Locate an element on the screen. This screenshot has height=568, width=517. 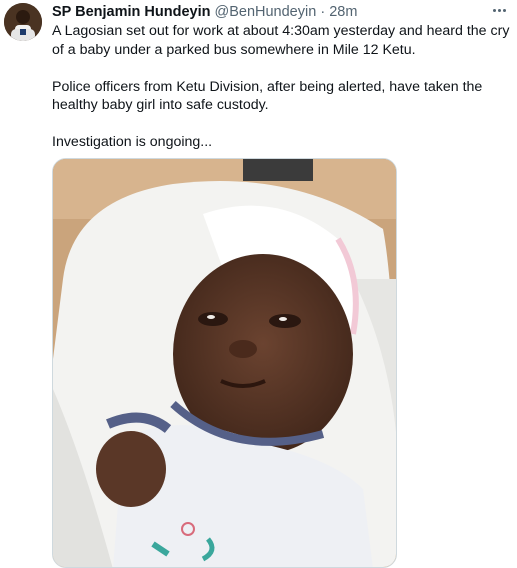
avatar-image is located at coordinates (23, 22).